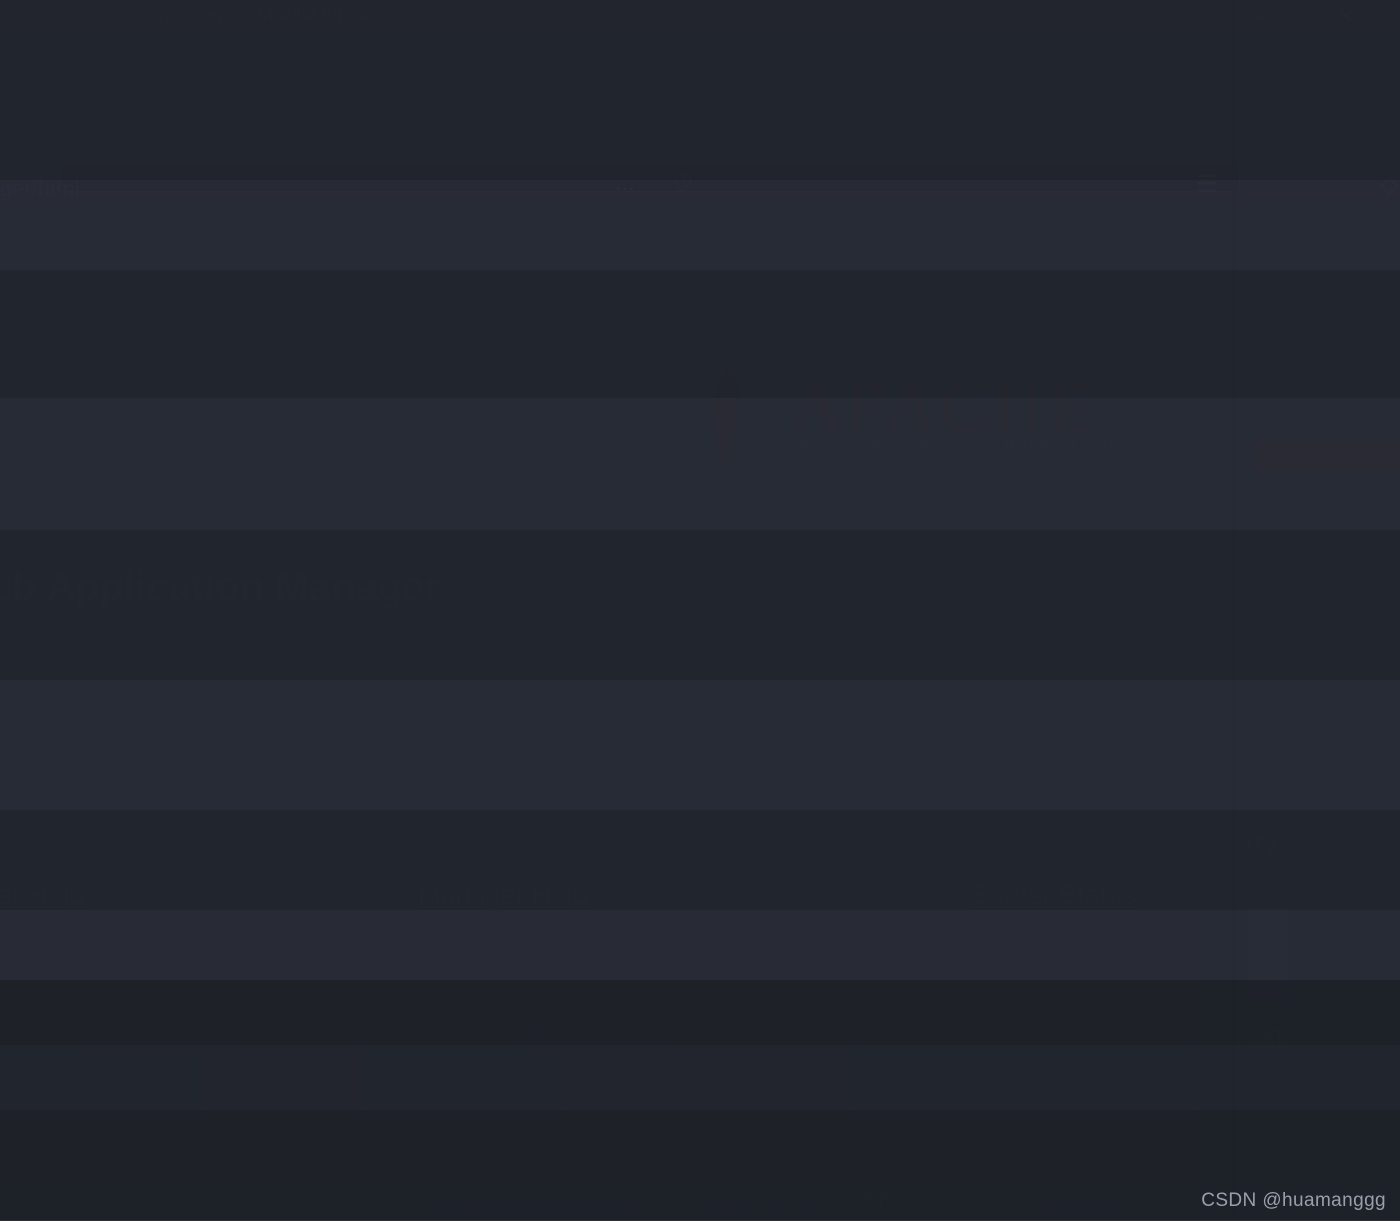  Describe the element at coordinates (700, 772) in the screenshot. I see `exploit-target-header: Id Name` at that location.